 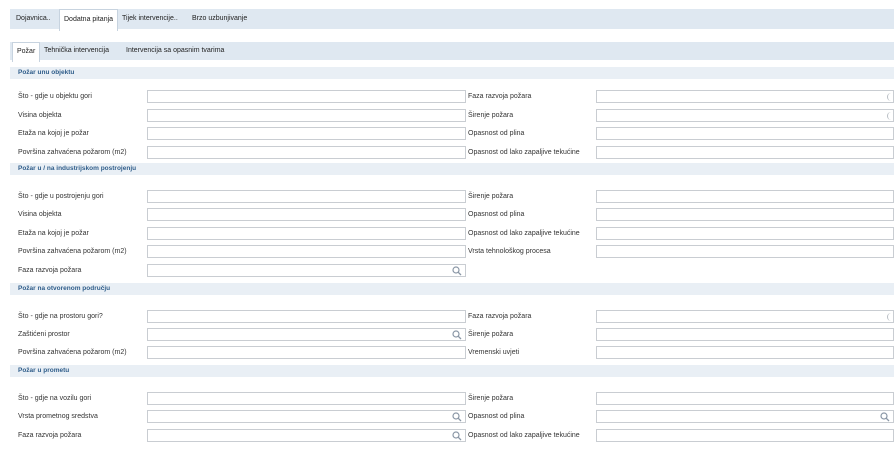 I want to click on tab-brzo-uzbunjivanje: Brzo uzbunjivanje, so click(x=219, y=19).